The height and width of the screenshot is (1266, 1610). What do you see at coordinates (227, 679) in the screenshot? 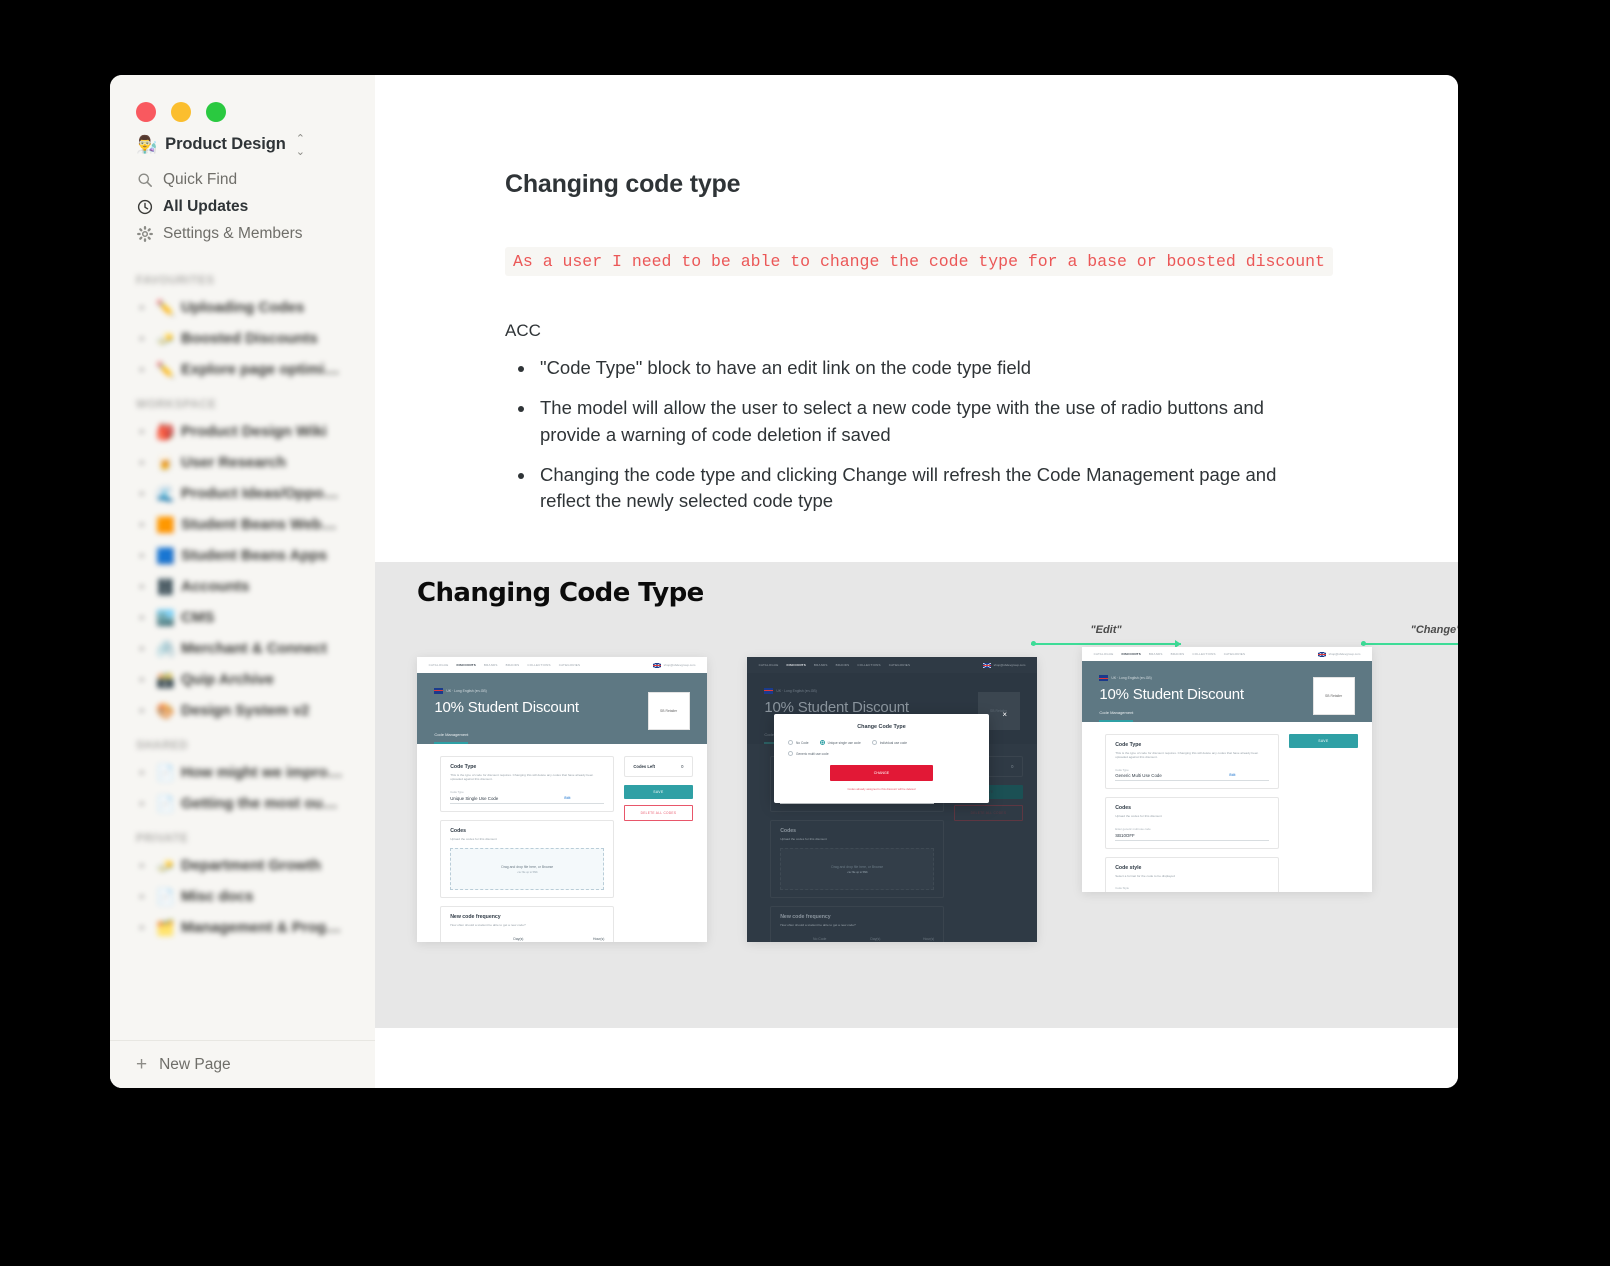
I see `sidebar-page-label: Quip Archive` at bounding box center [227, 679].